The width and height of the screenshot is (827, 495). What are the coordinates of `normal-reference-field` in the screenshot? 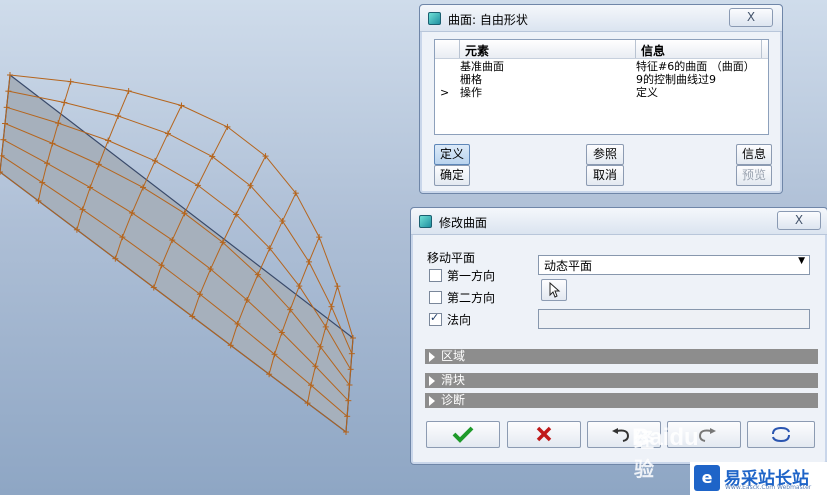 It's located at (674, 319).